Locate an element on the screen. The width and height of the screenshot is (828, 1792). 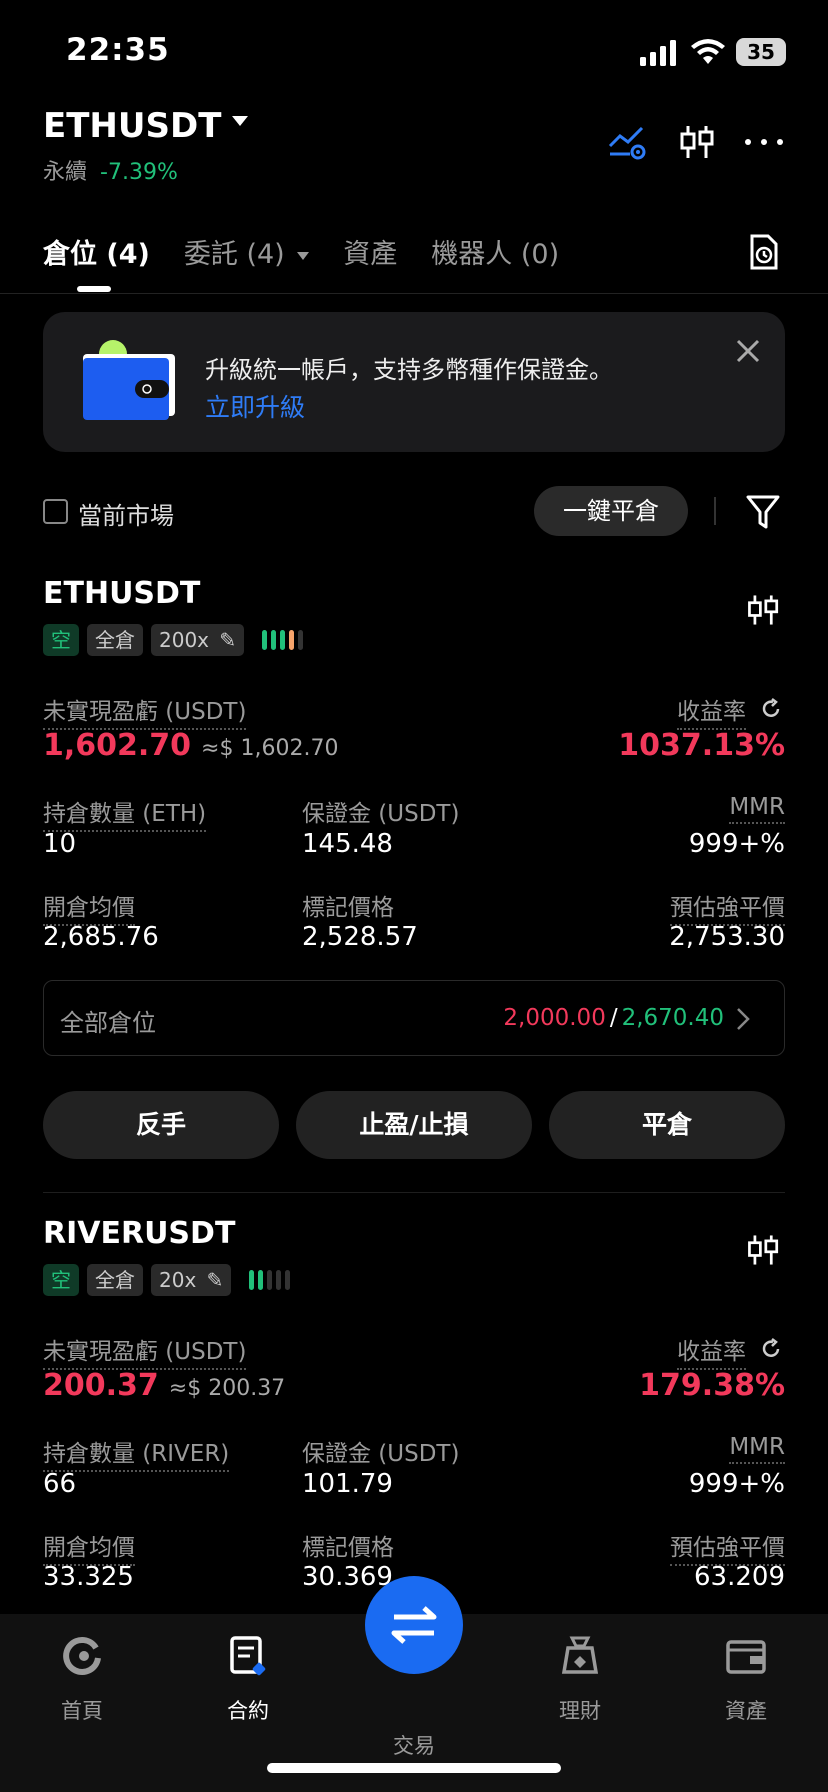
mark-price-value: 30.369 is located at coordinates (347, 1577).